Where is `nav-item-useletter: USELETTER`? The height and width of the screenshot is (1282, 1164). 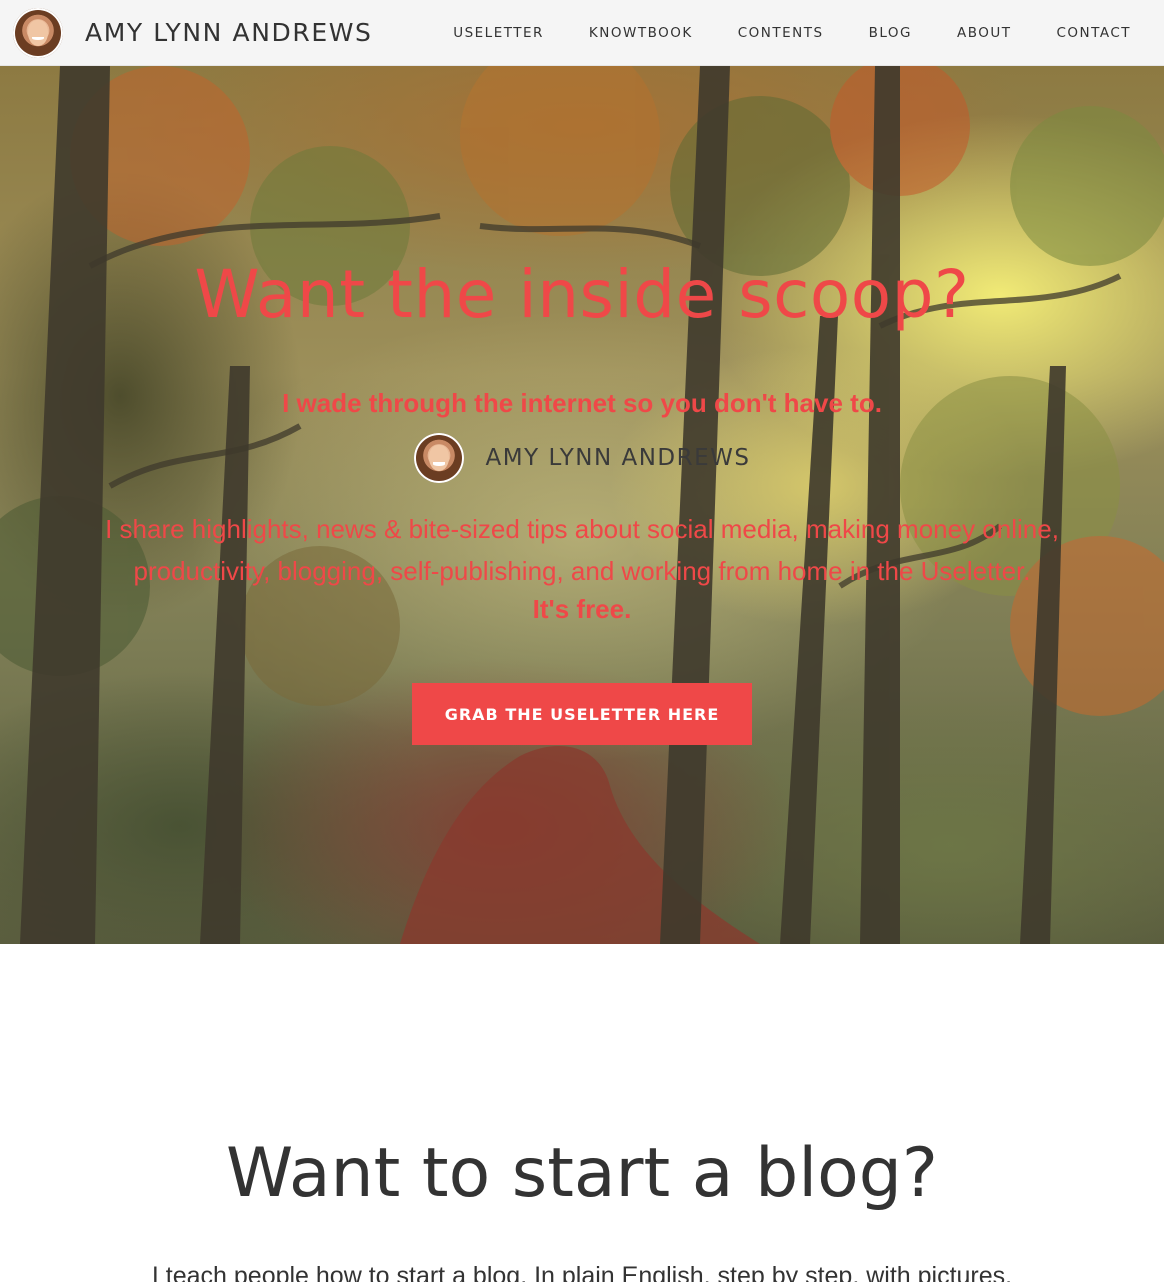 nav-item-useletter: USELETTER is located at coordinates (498, 33).